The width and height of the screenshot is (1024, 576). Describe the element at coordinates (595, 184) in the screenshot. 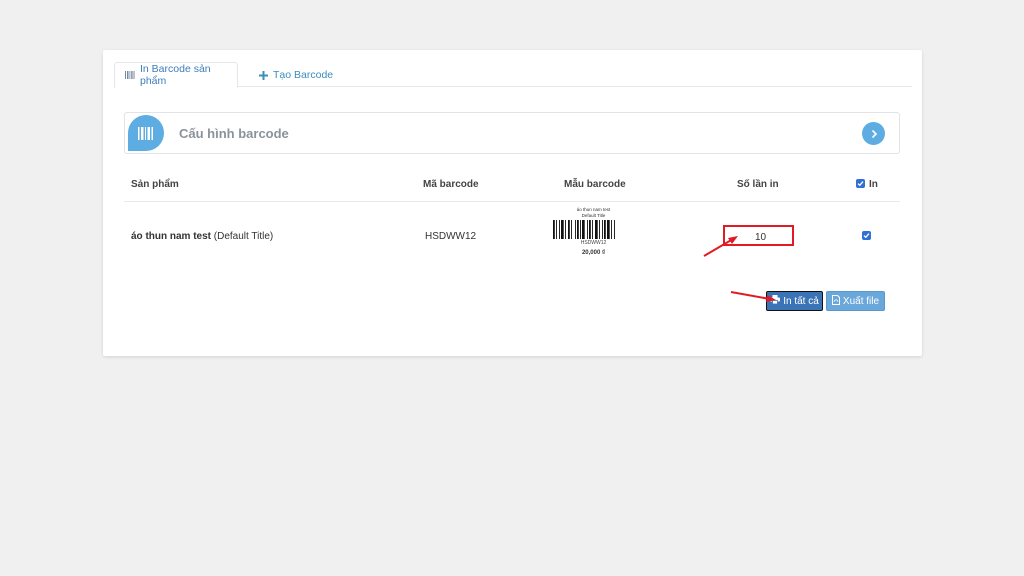

I see `header-barcode-sample: Mẫu barcode` at that location.